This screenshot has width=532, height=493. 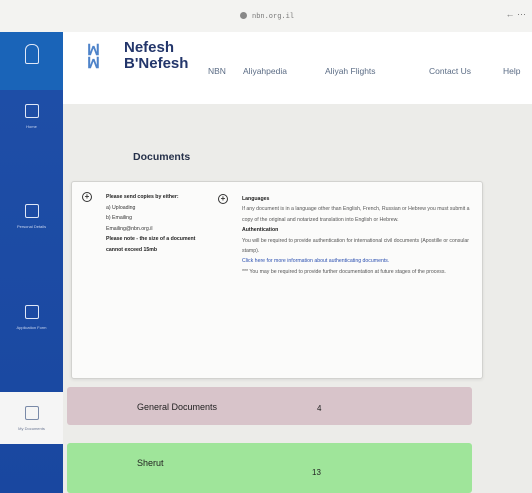 What do you see at coordinates (177, 407) in the screenshot?
I see `section-name: General Documents` at bounding box center [177, 407].